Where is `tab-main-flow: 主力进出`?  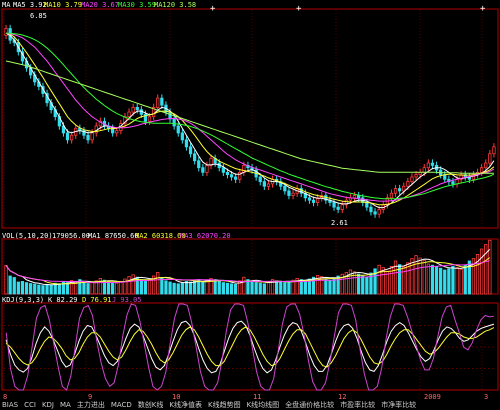
tab-main-flow: 主力进出 is located at coordinates (91, 405).